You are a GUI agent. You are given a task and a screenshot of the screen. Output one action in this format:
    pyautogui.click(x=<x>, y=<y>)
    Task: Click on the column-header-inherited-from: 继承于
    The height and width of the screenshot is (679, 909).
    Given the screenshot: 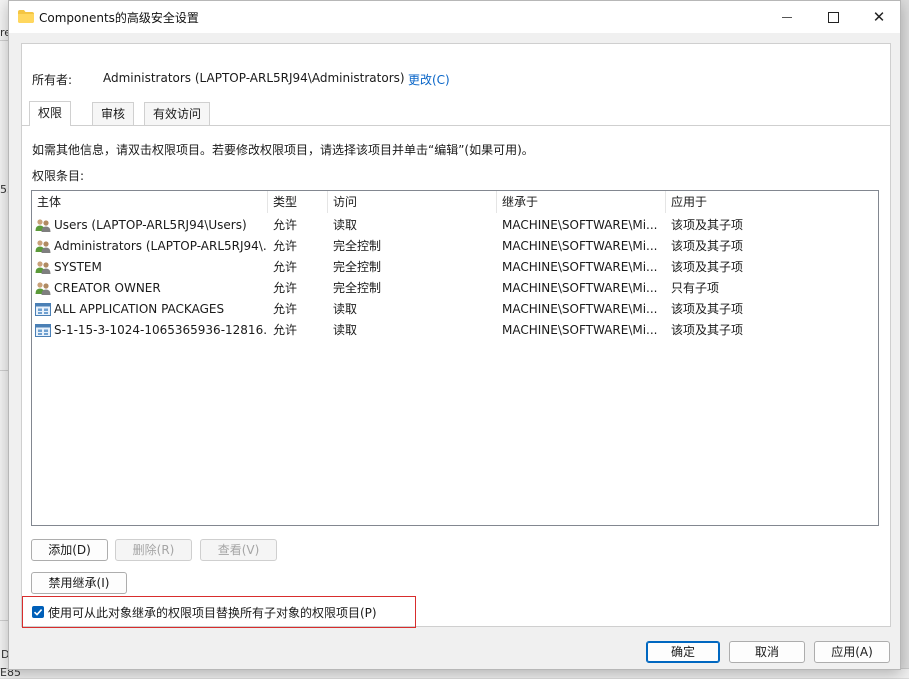 What is the action you would take?
    pyautogui.click(x=581, y=202)
    